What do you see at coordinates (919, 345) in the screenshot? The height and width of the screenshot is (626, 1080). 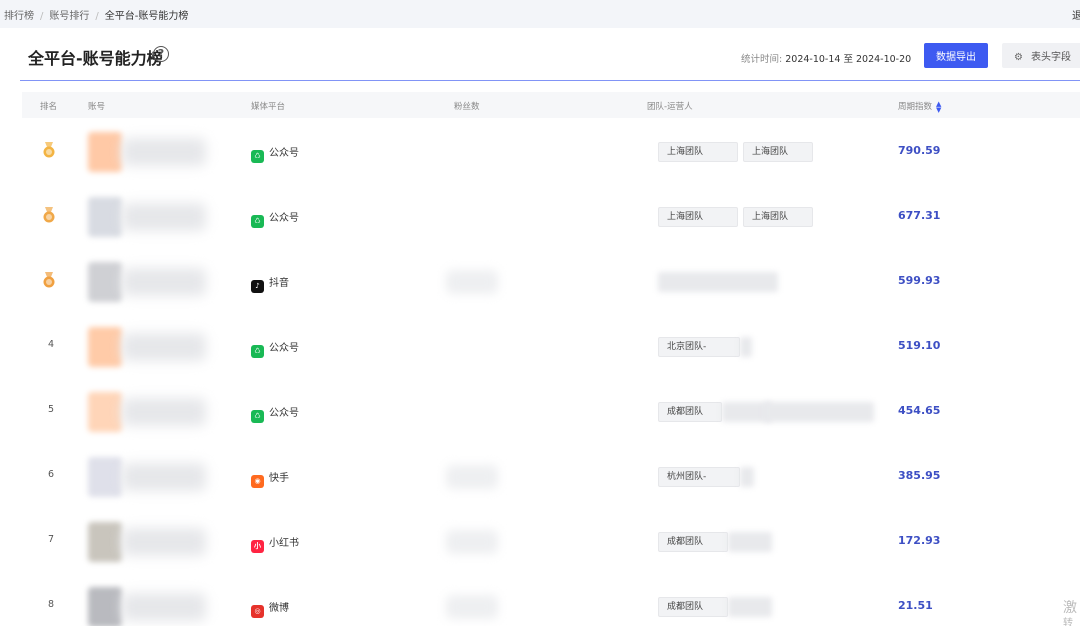 I see `period-index-value: 519.10` at bounding box center [919, 345].